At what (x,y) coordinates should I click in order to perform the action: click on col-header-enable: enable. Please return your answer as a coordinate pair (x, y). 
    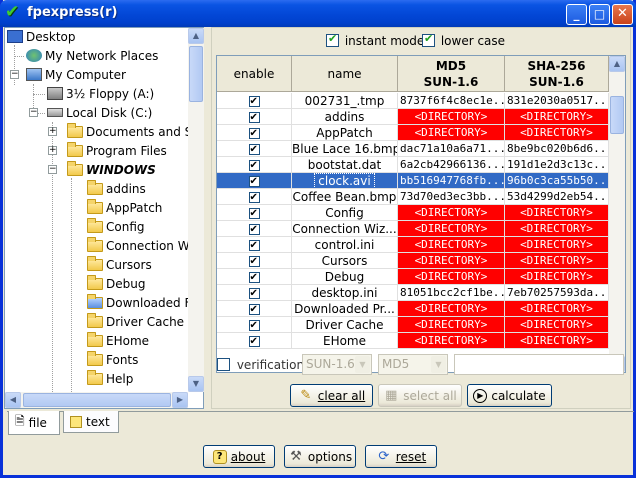
    Looking at the image, I should click on (254, 74).